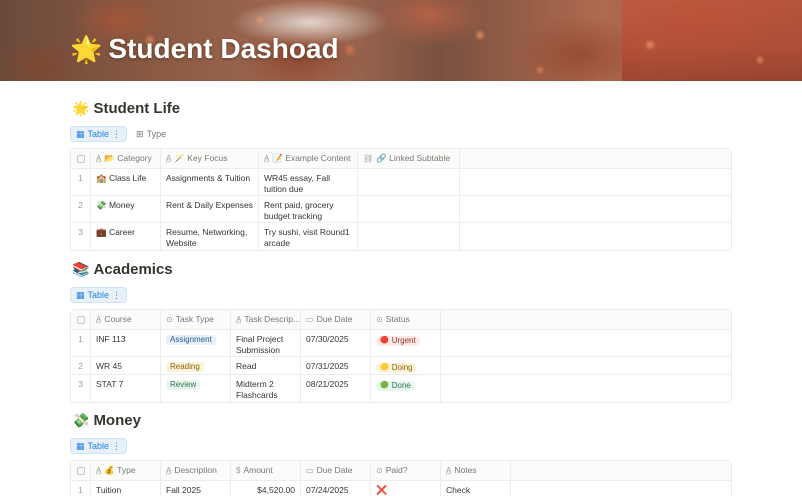  I want to click on column-header-status: ⊙ Status, so click(406, 319).